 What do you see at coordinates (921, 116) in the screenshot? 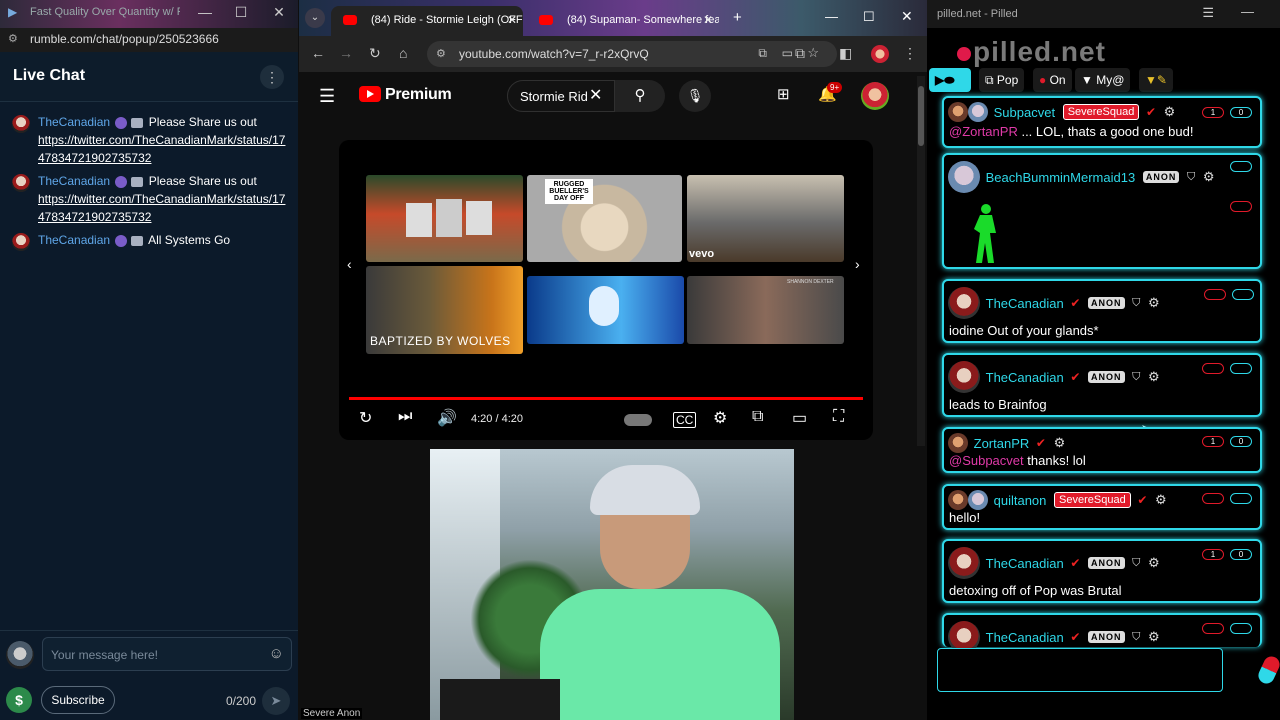
I see `scrollbar-thumb` at bounding box center [921, 116].